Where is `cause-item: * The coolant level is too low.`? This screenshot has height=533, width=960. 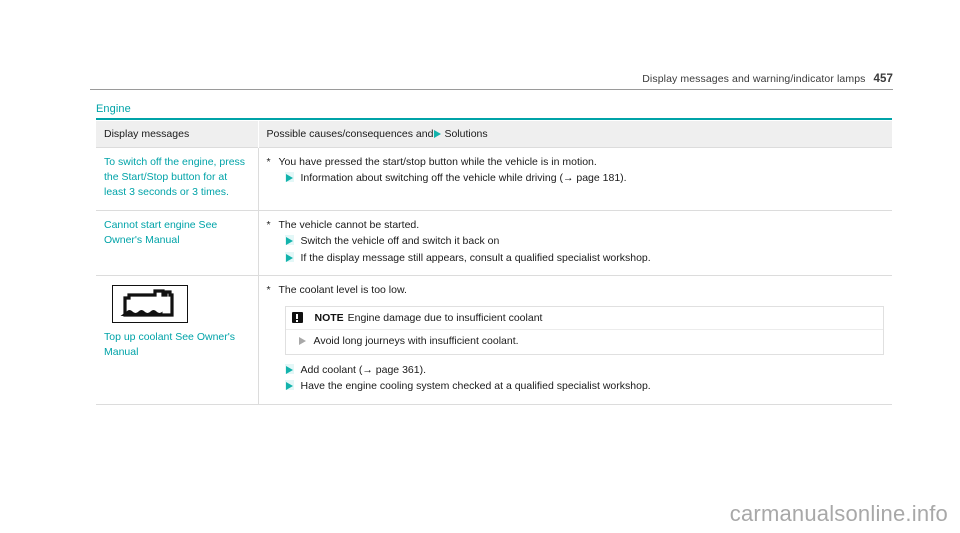 cause-item: * The coolant level is too low. is located at coordinates (576, 290).